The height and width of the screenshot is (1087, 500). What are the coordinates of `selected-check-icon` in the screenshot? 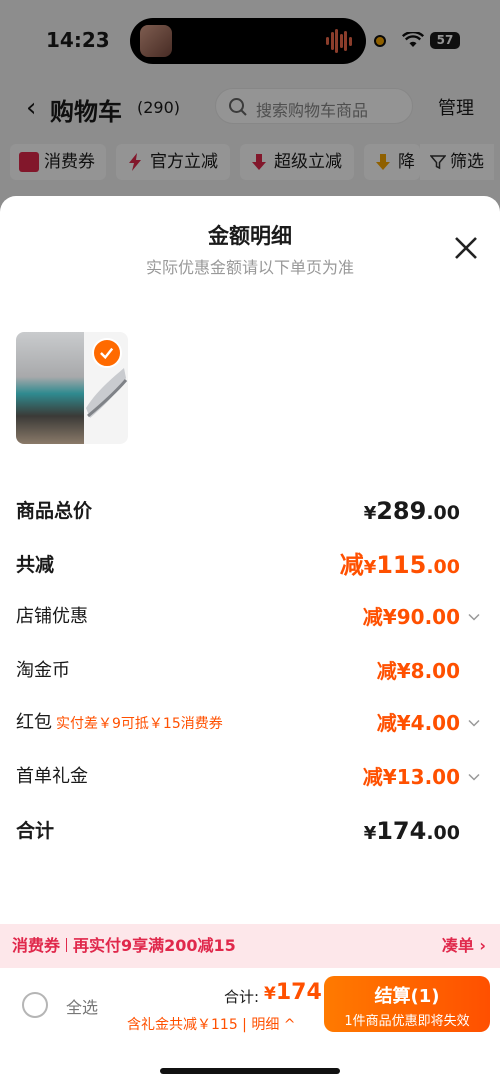 It's located at (107, 353).